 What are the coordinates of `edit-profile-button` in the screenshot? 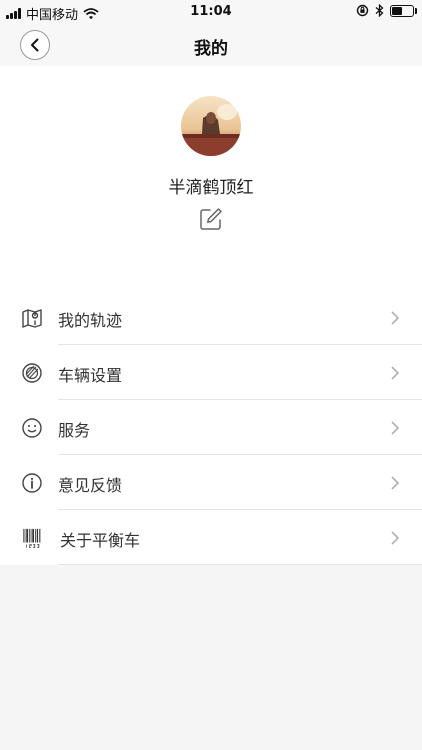 It's located at (211, 219).